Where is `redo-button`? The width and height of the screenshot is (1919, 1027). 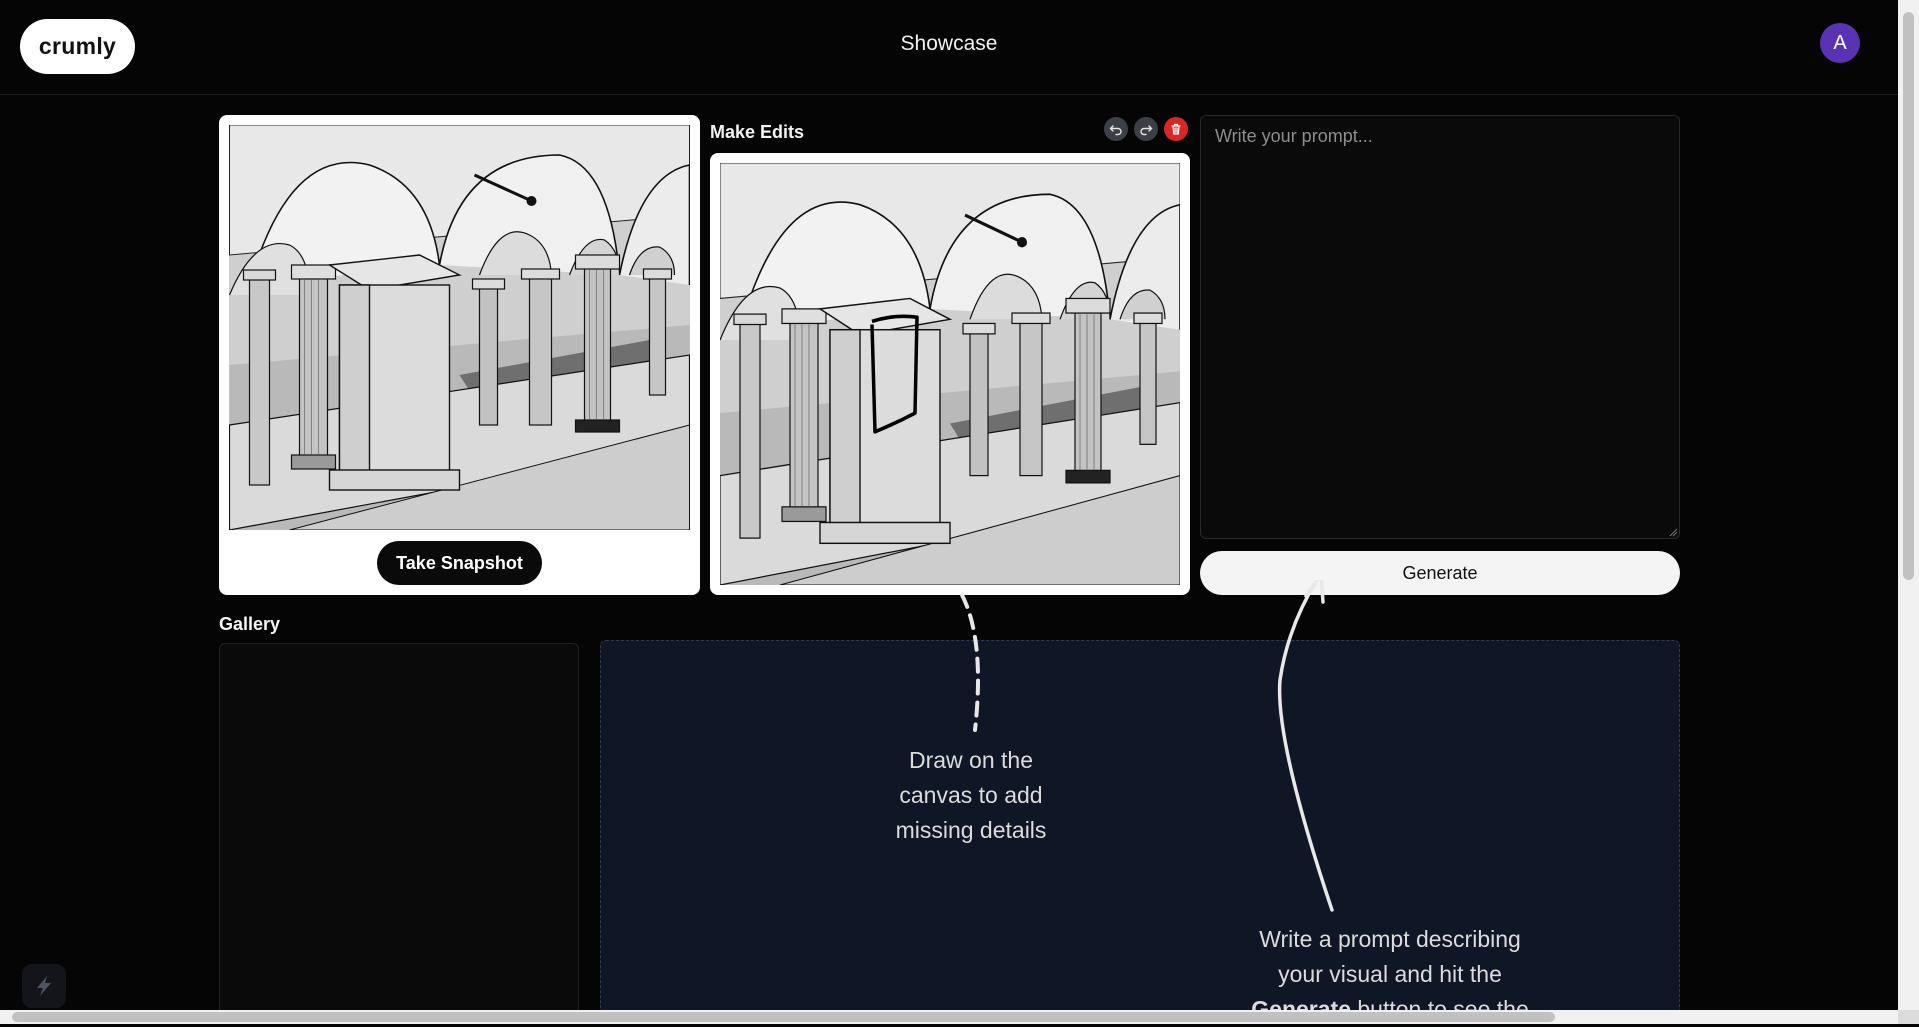 redo-button is located at coordinates (1146, 129).